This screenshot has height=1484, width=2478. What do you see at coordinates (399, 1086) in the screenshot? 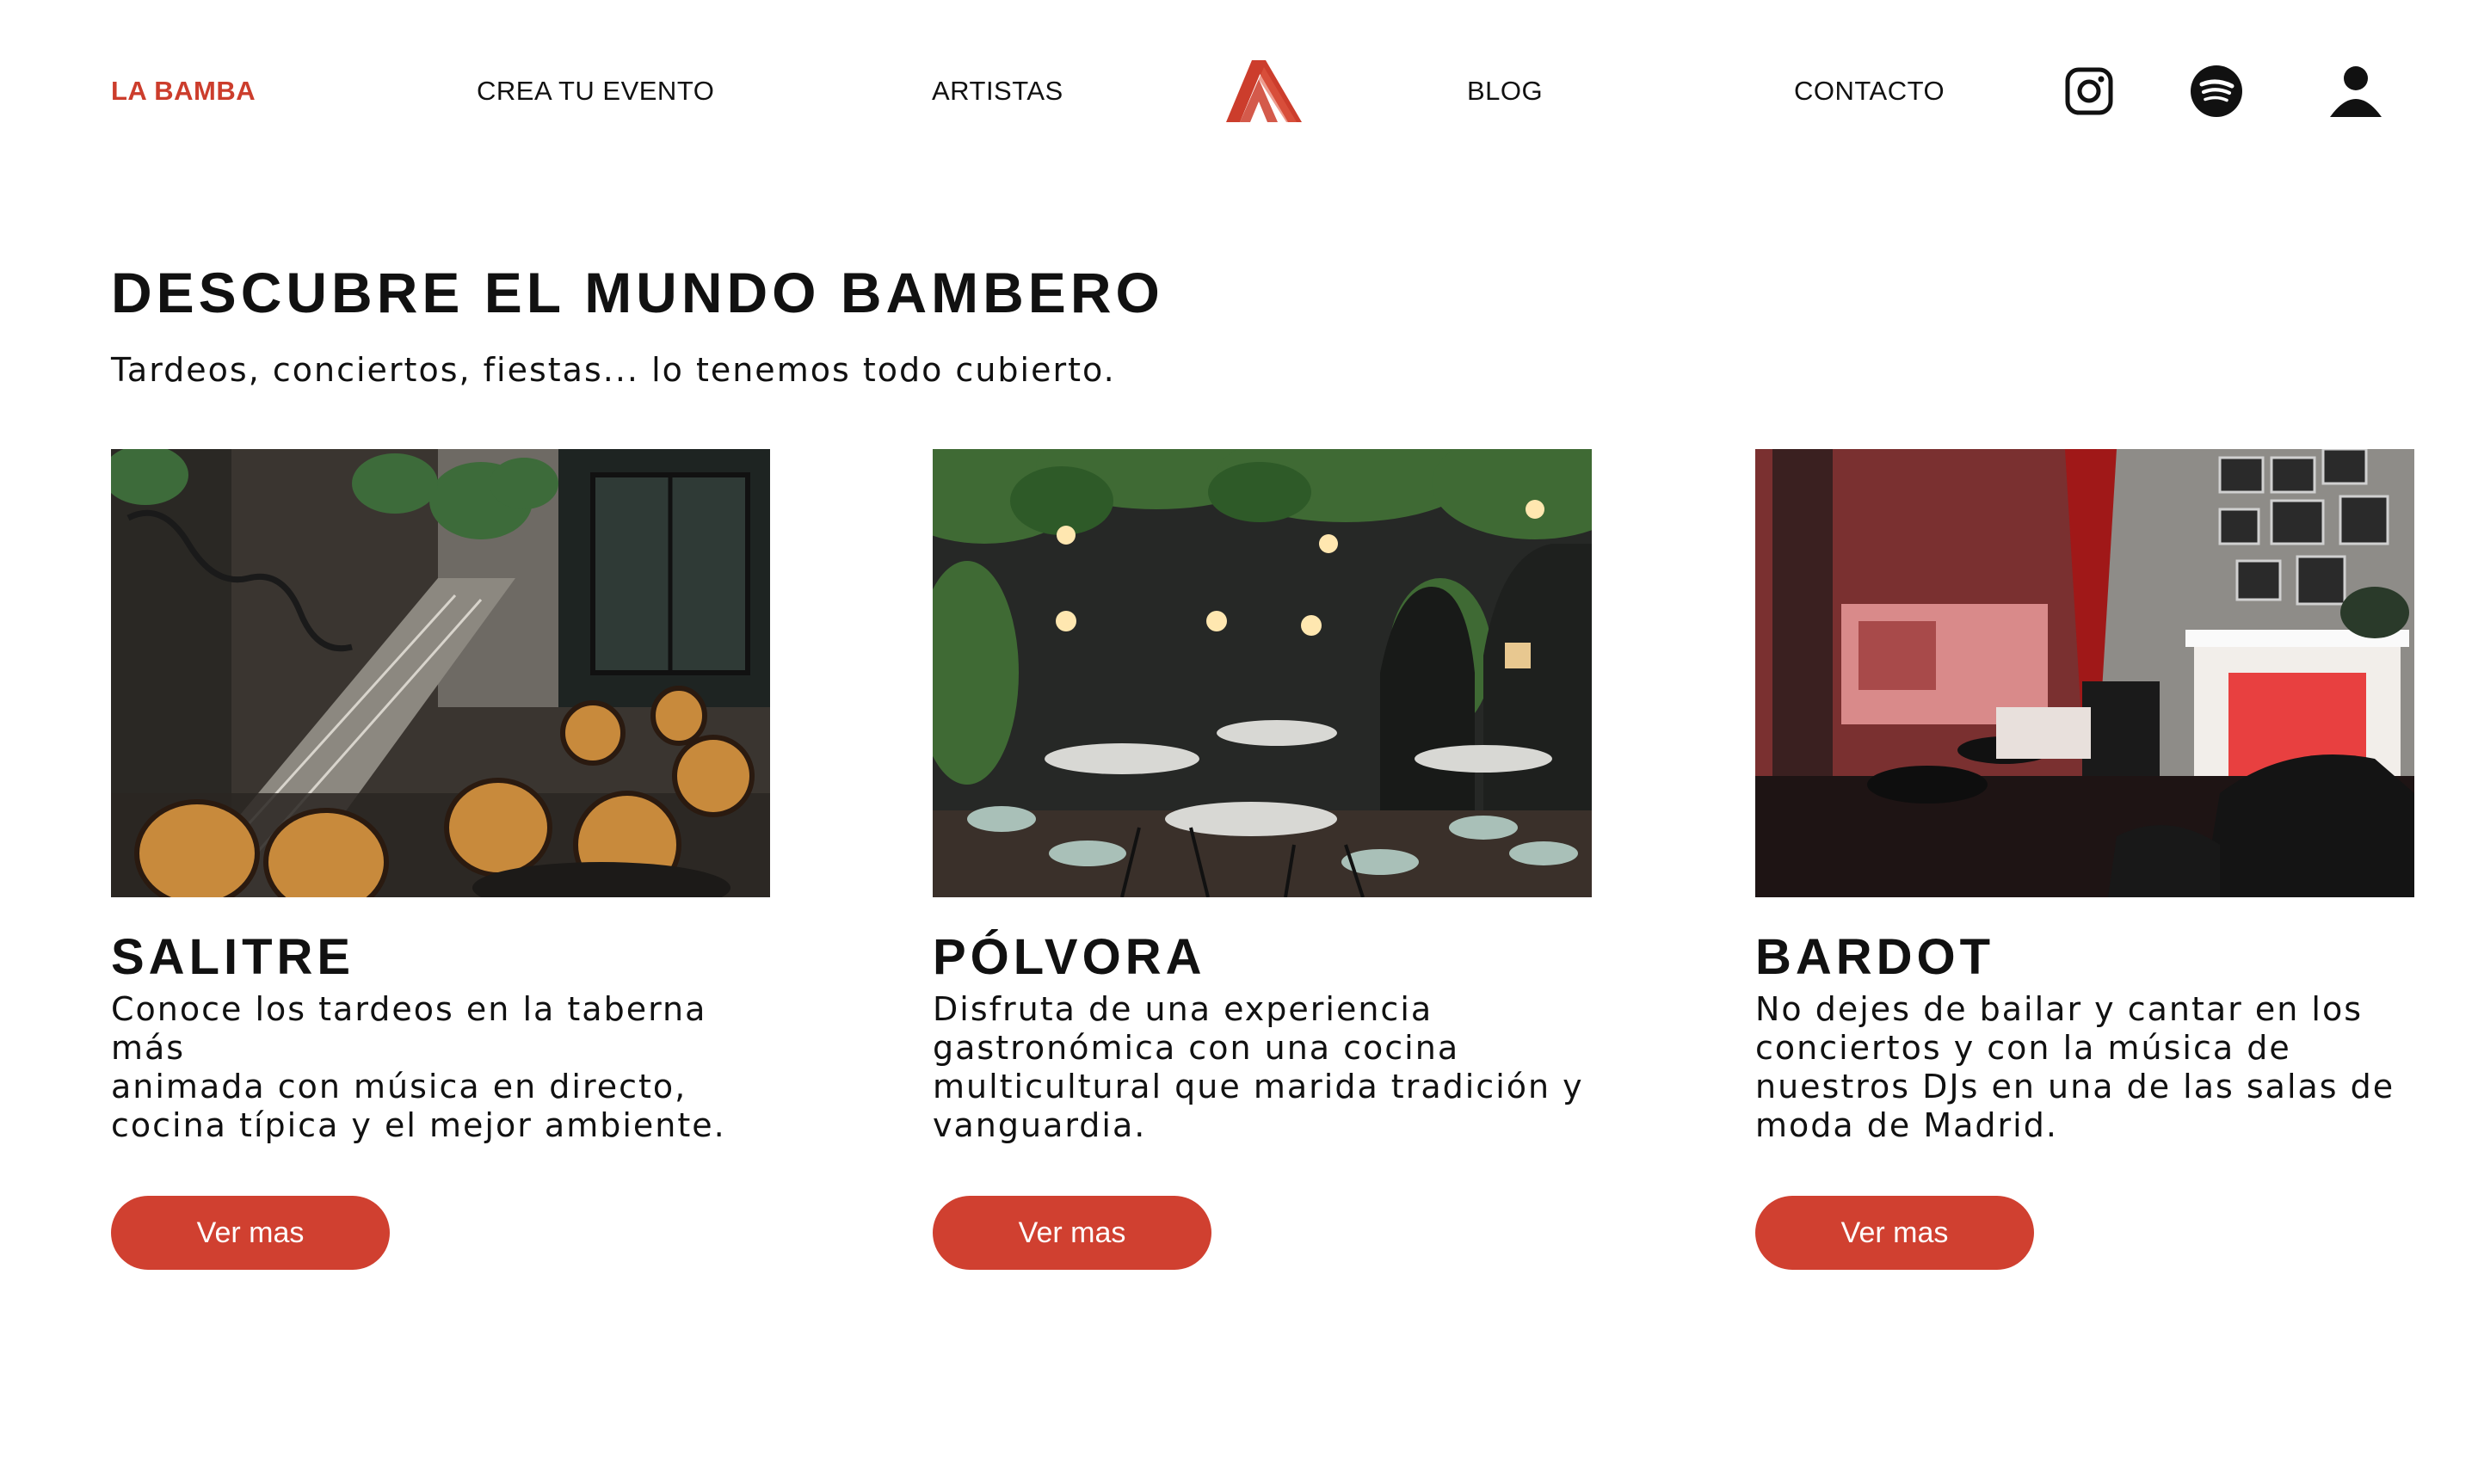
I see `card-description-line: animada con música en directo,` at bounding box center [399, 1086].